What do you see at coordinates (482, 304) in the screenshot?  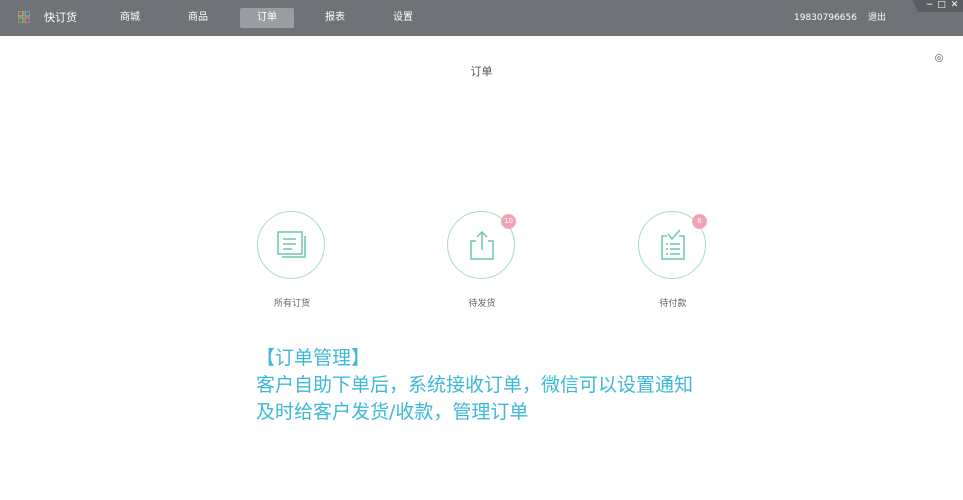 I see `card-label: 待发货` at bounding box center [482, 304].